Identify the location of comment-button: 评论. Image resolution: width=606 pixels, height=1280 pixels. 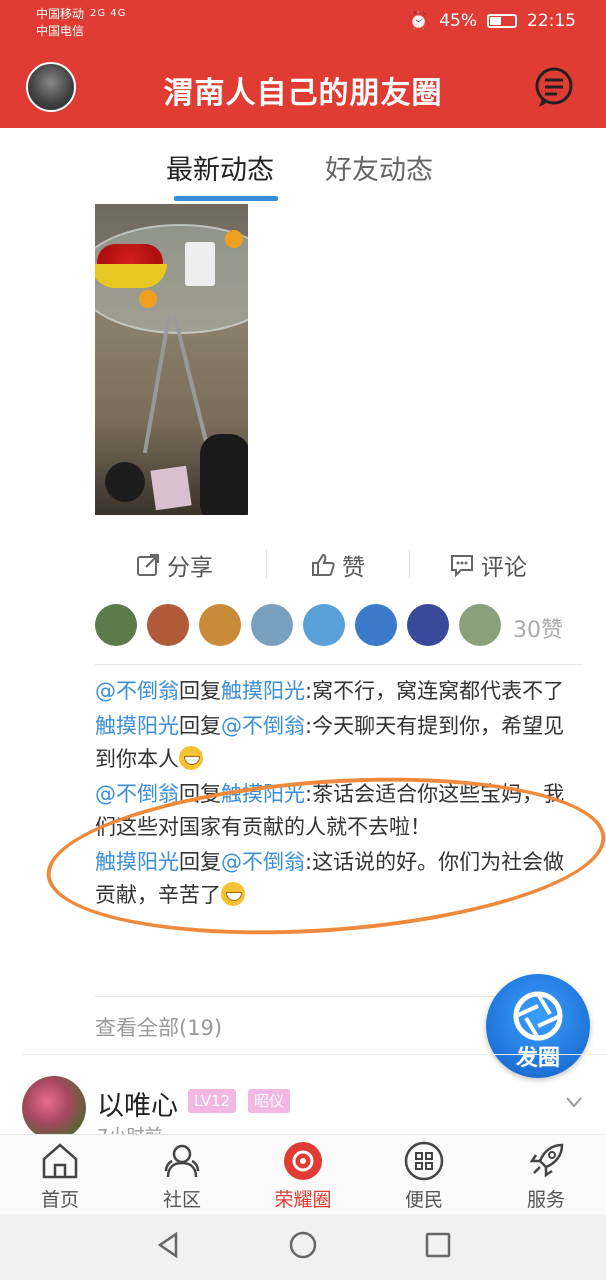
(488, 565).